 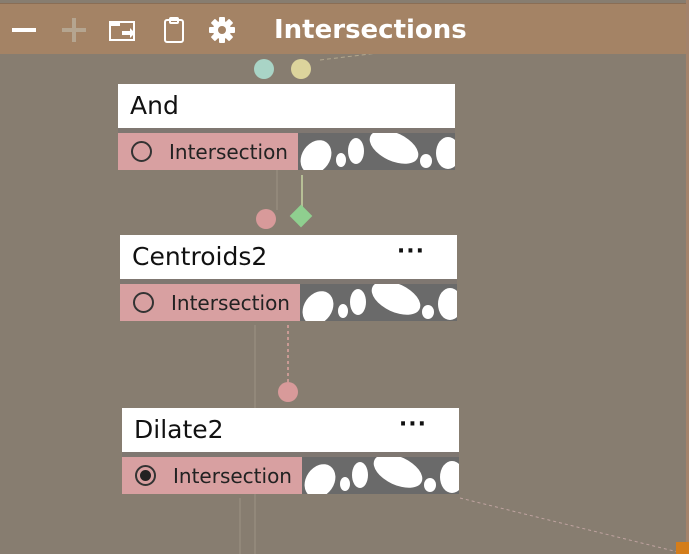 I want to click on gear-icon, so click(x=222, y=30).